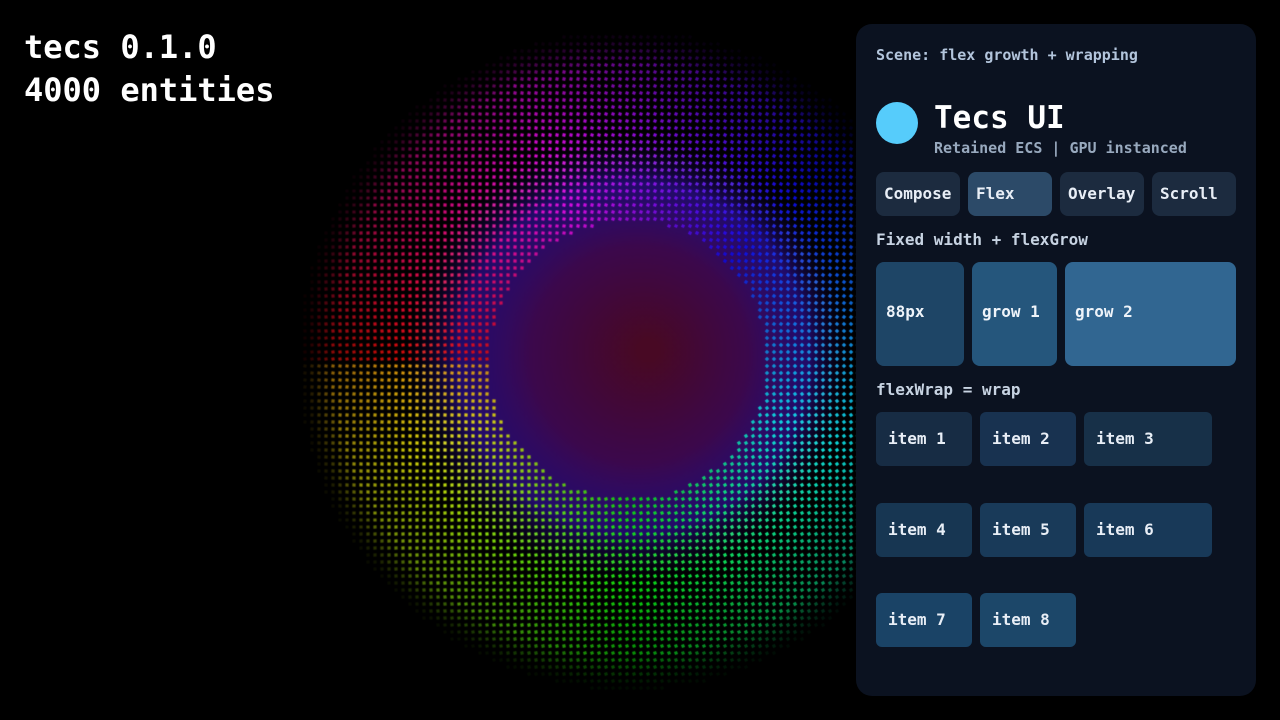 The height and width of the screenshot is (720, 1280). Describe the element at coordinates (924, 530) in the screenshot. I see `wrap-item-4: item 4` at that location.